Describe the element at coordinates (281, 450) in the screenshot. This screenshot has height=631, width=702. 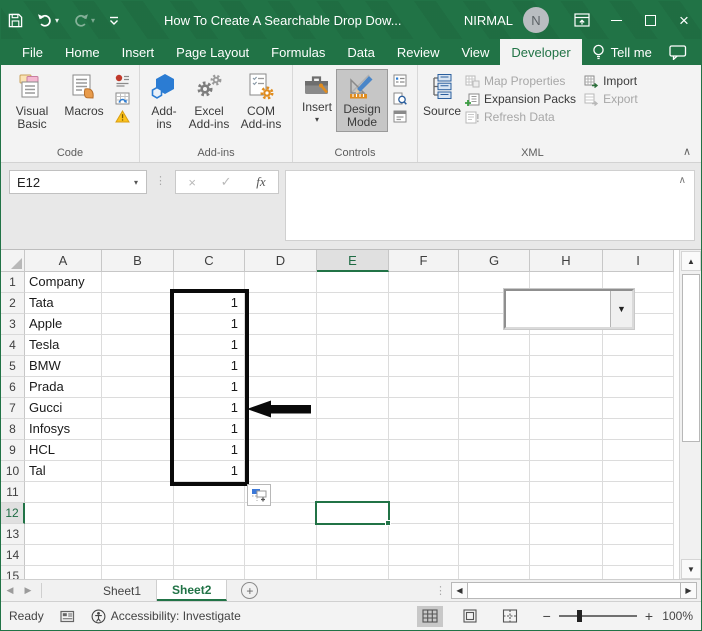
I see `cell-D9` at that location.